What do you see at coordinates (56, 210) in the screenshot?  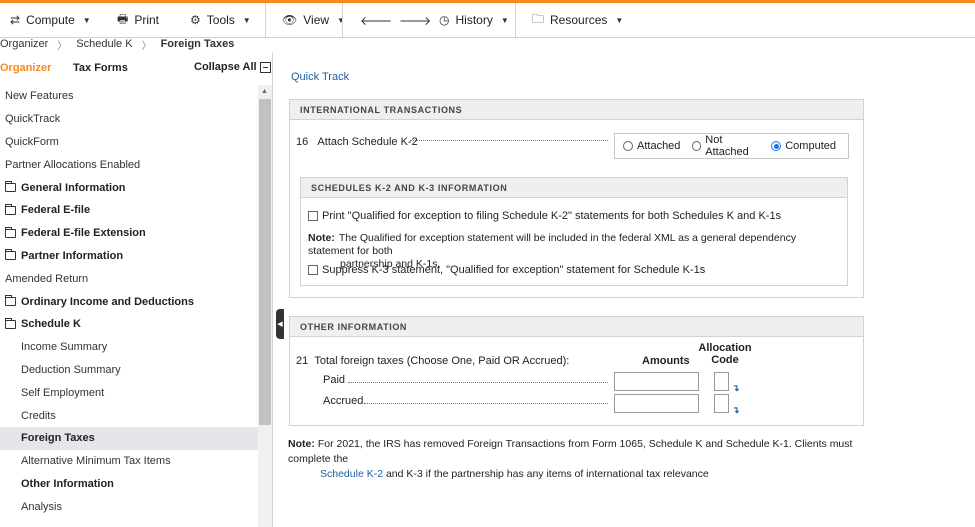 I see `sidebar-item-label: Federal E-file` at bounding box center [56, 210].